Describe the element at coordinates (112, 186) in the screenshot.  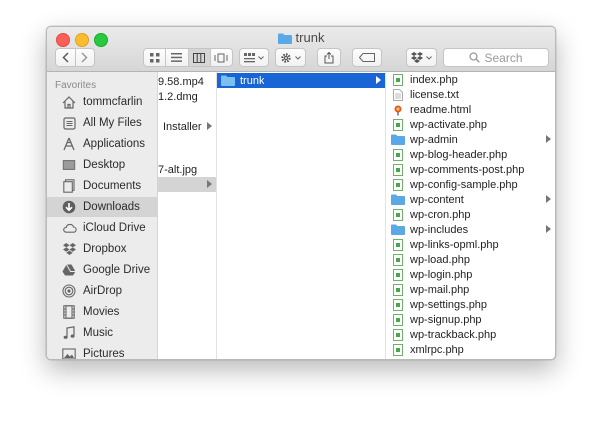
I see `sidebar-item-label: Documents` at that location.